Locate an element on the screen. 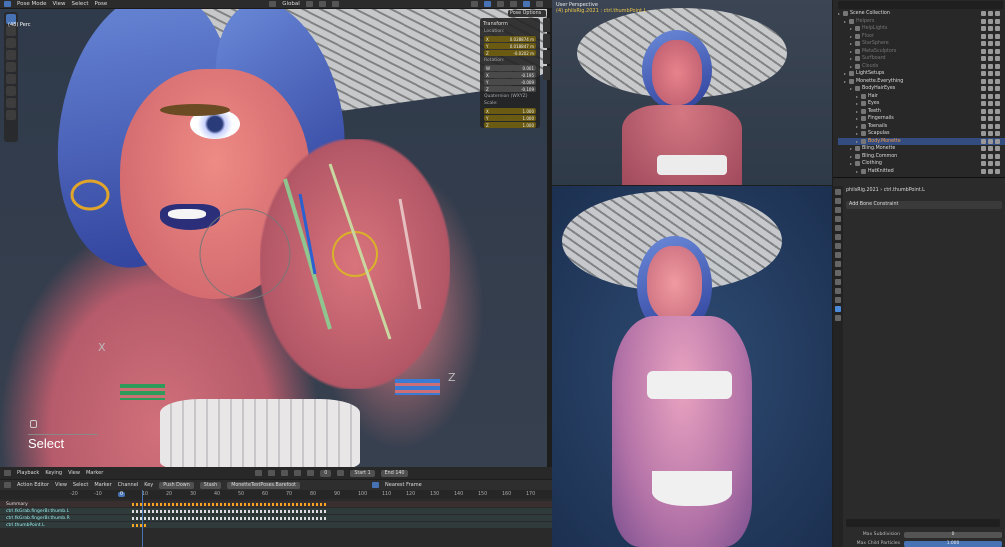 Image resolution: width=1005 pixels, height=547 pixels. move-tool-icon is located at coordinates (11, 43).